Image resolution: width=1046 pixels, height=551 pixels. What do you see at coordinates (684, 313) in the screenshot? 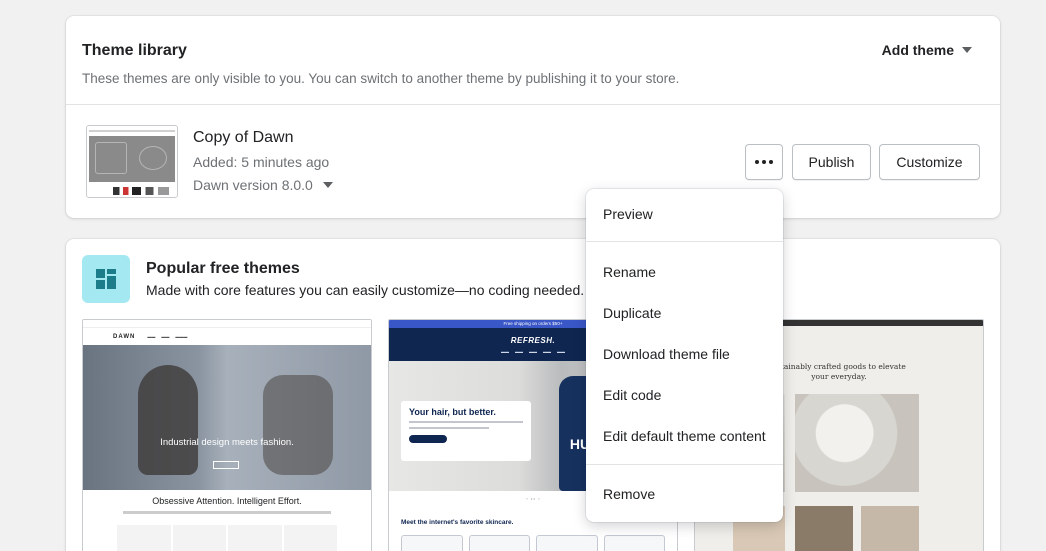
I see `menu-item-duplicate: Duplicate` at bounding box center [684, 313].